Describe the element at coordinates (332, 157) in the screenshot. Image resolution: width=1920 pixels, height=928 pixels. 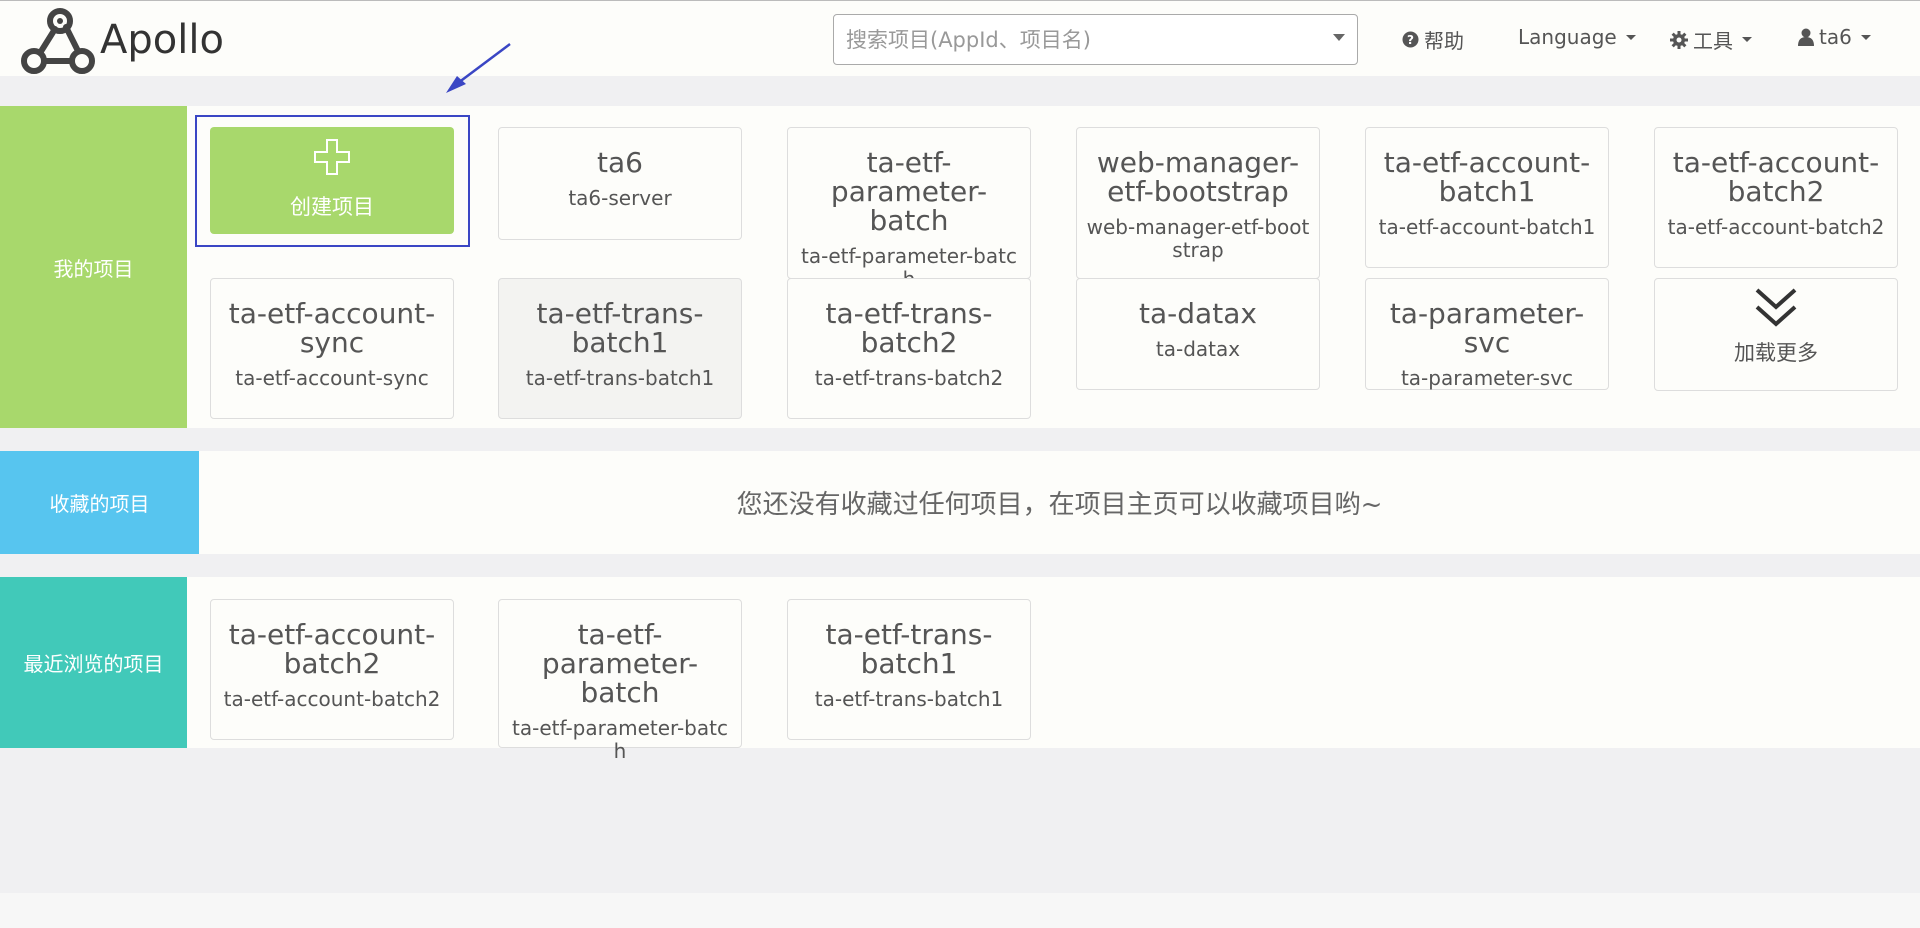
I see `plus-icon` at that location.